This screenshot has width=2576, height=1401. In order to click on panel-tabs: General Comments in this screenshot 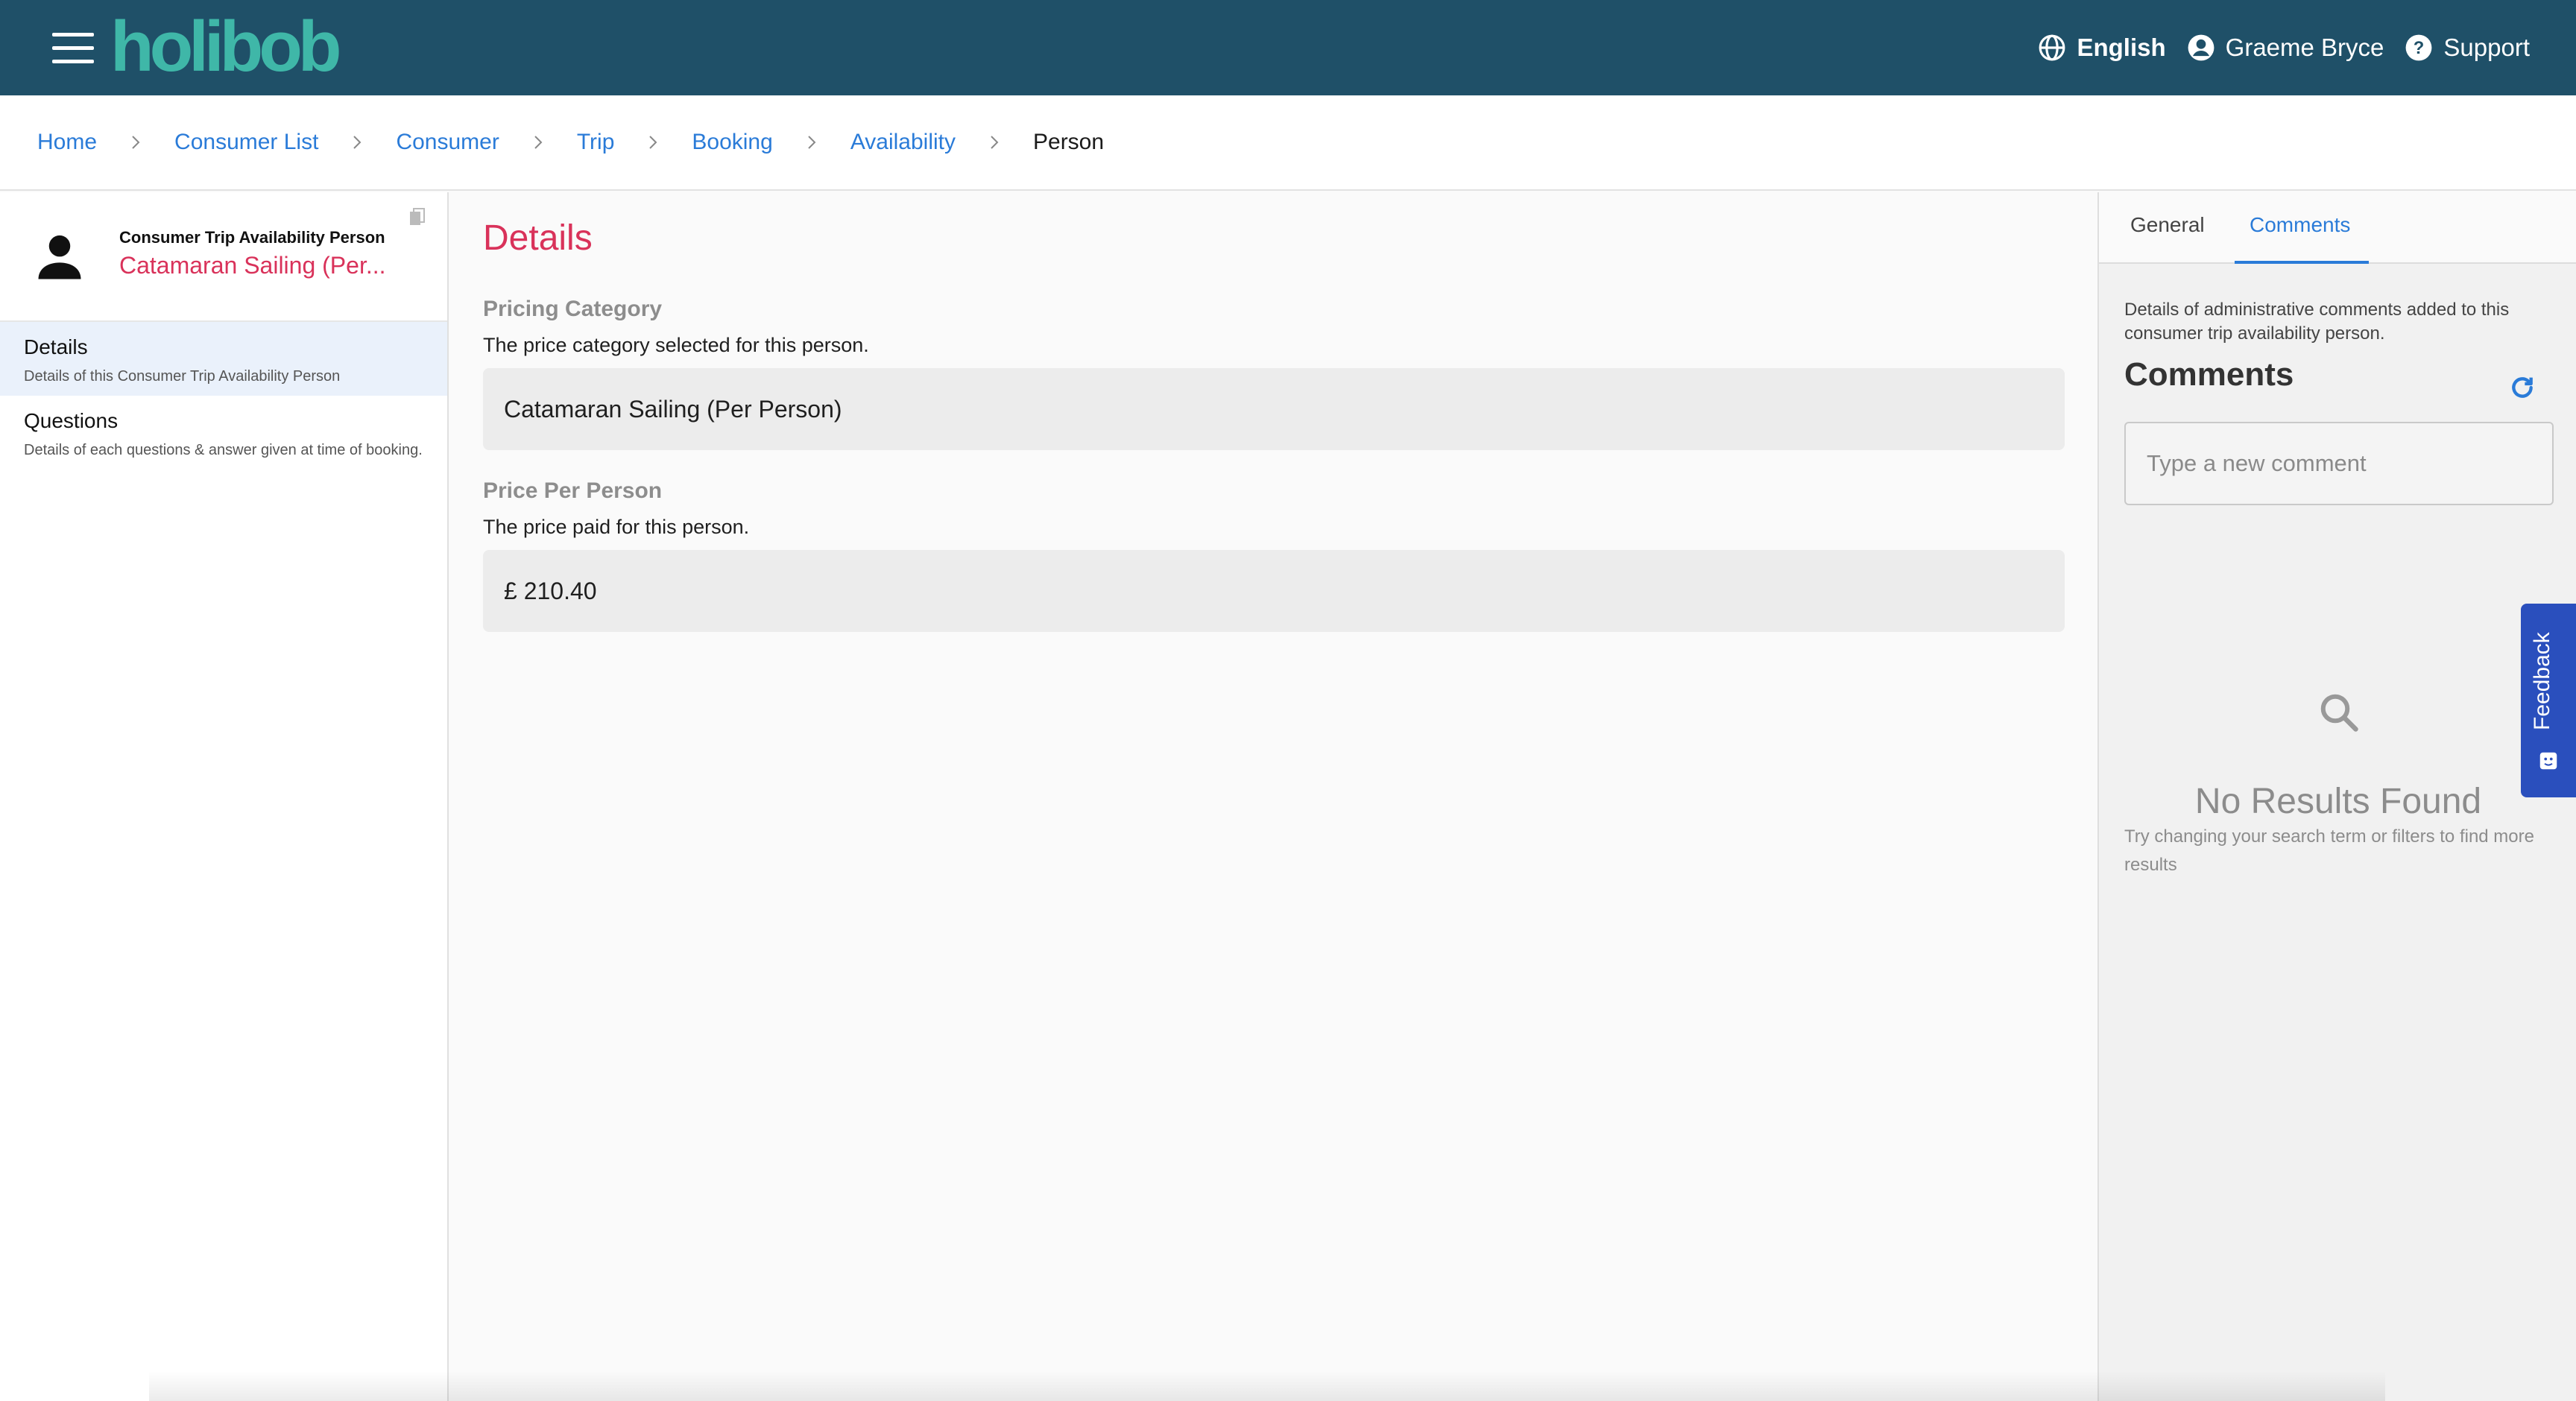, I will do `click(2337, 228)`.